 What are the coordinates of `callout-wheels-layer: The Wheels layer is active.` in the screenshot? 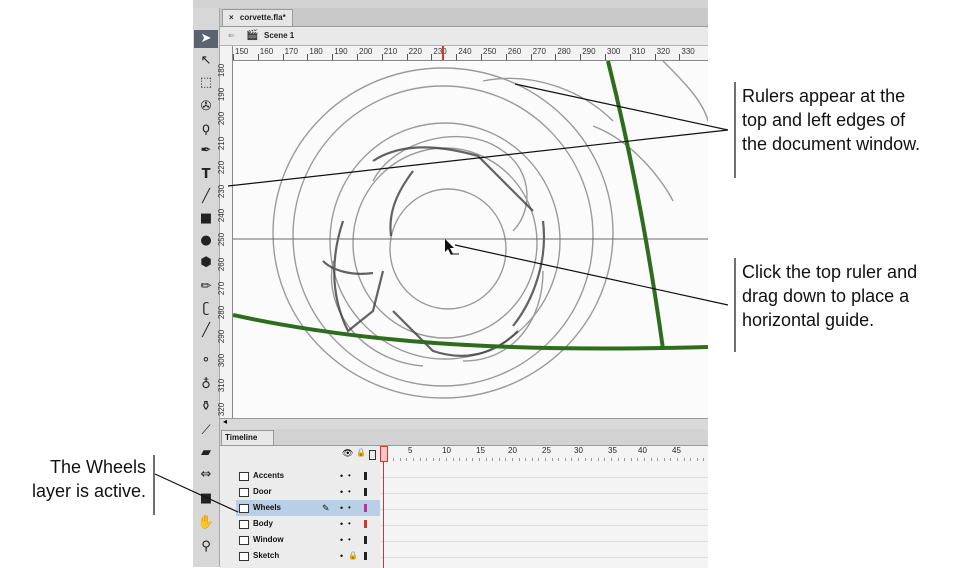 It's located at (88, 479).